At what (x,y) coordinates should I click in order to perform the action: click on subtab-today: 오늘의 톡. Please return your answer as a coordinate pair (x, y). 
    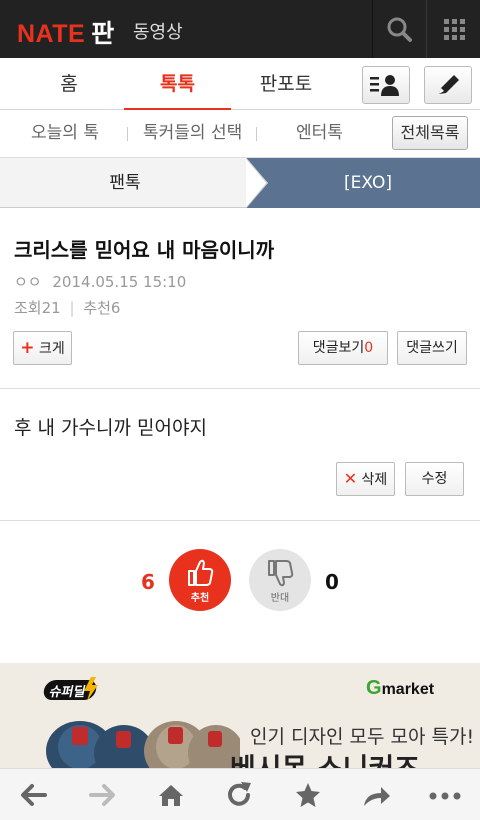
    Looking at the image, I should click on (65, 133).